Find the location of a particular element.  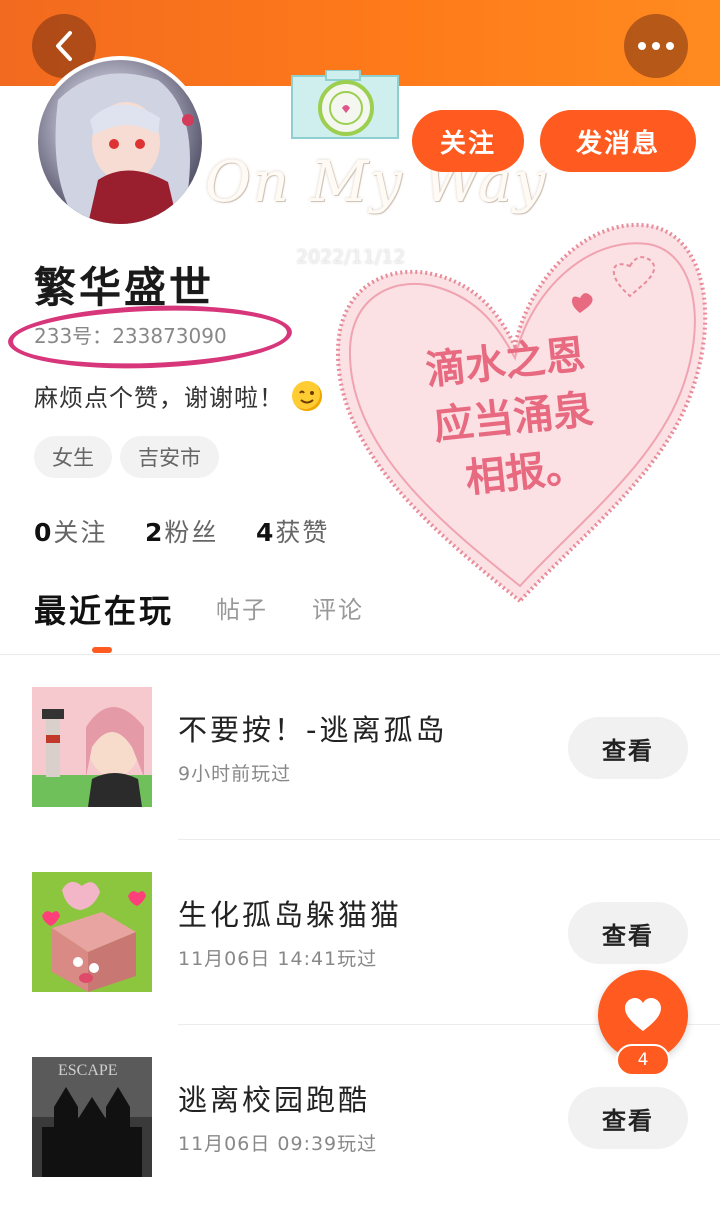

game-last-played: 11月06日 09:39玩过 is located at coordinates (278, 1144).